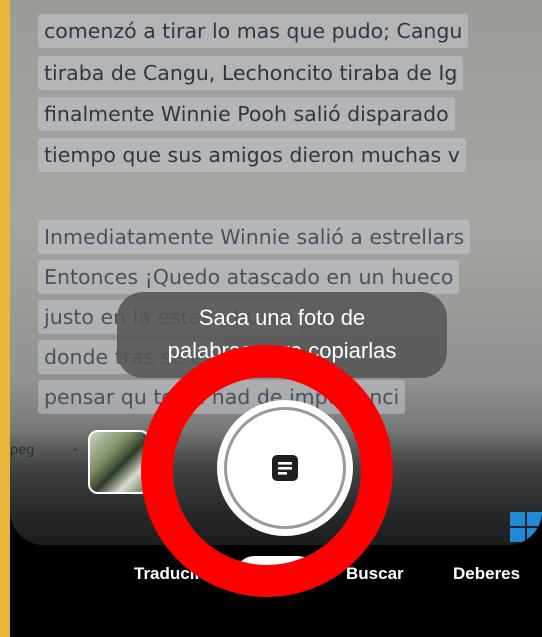 This screenshot has height=637, width=542. I want to click on mode-search: Buscar, so click(375, 574).